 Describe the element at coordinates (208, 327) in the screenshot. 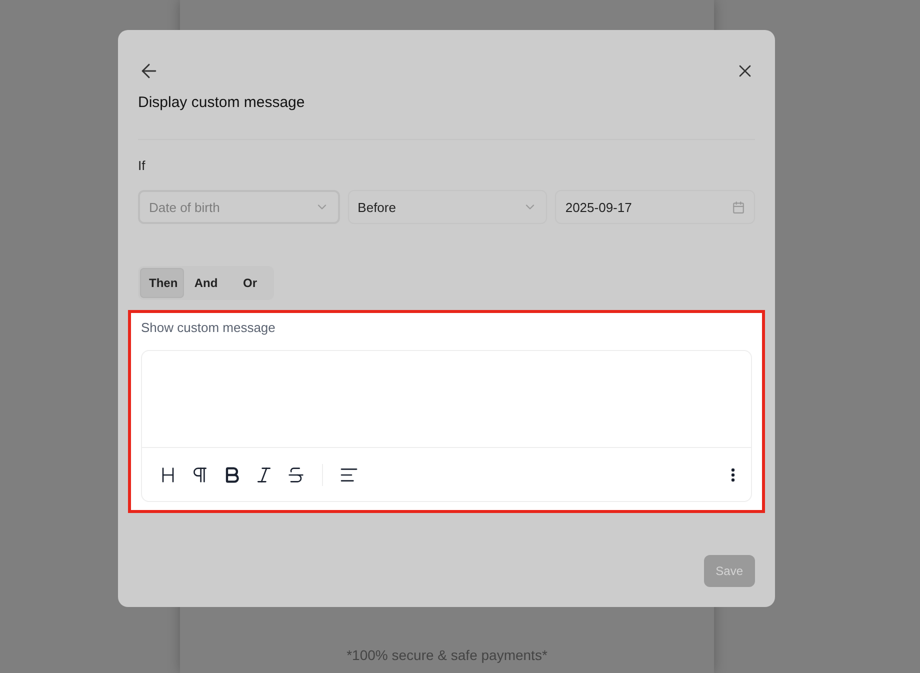

I see `action-label: Show custom message` at that location.